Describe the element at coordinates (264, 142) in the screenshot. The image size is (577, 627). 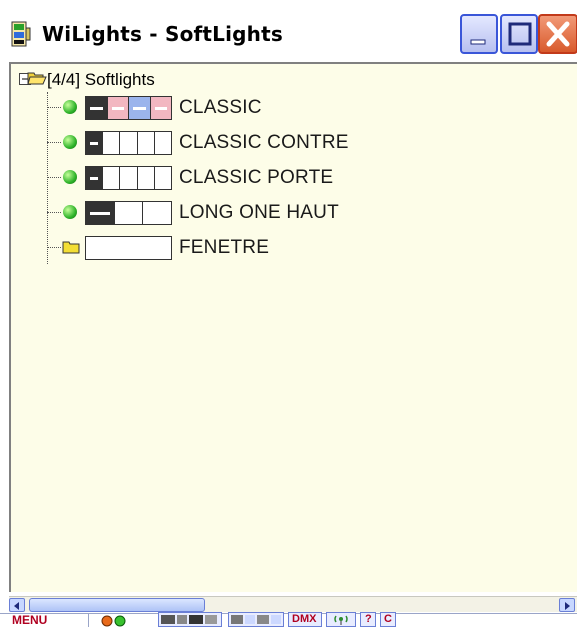
I see `tree-item-label: CLASSIC CONTRE` at that location.